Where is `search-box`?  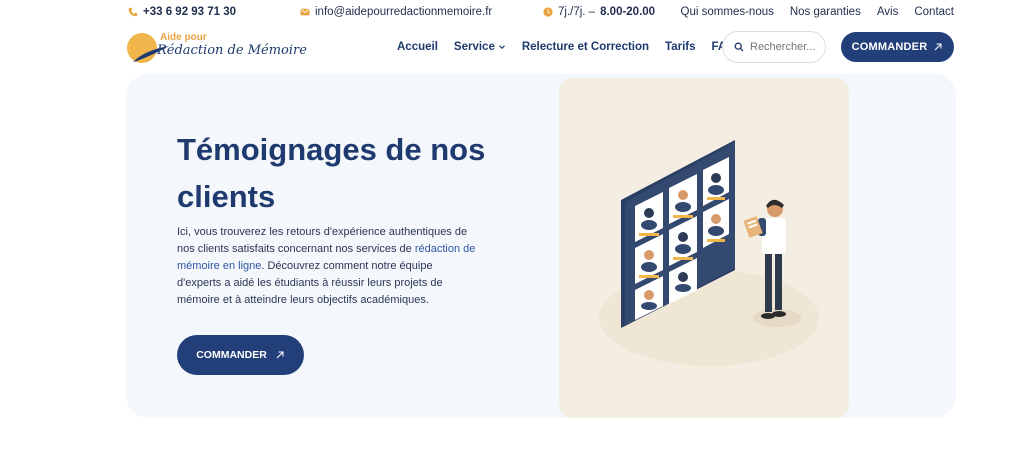 search-box is located at coordinates (774, 47).